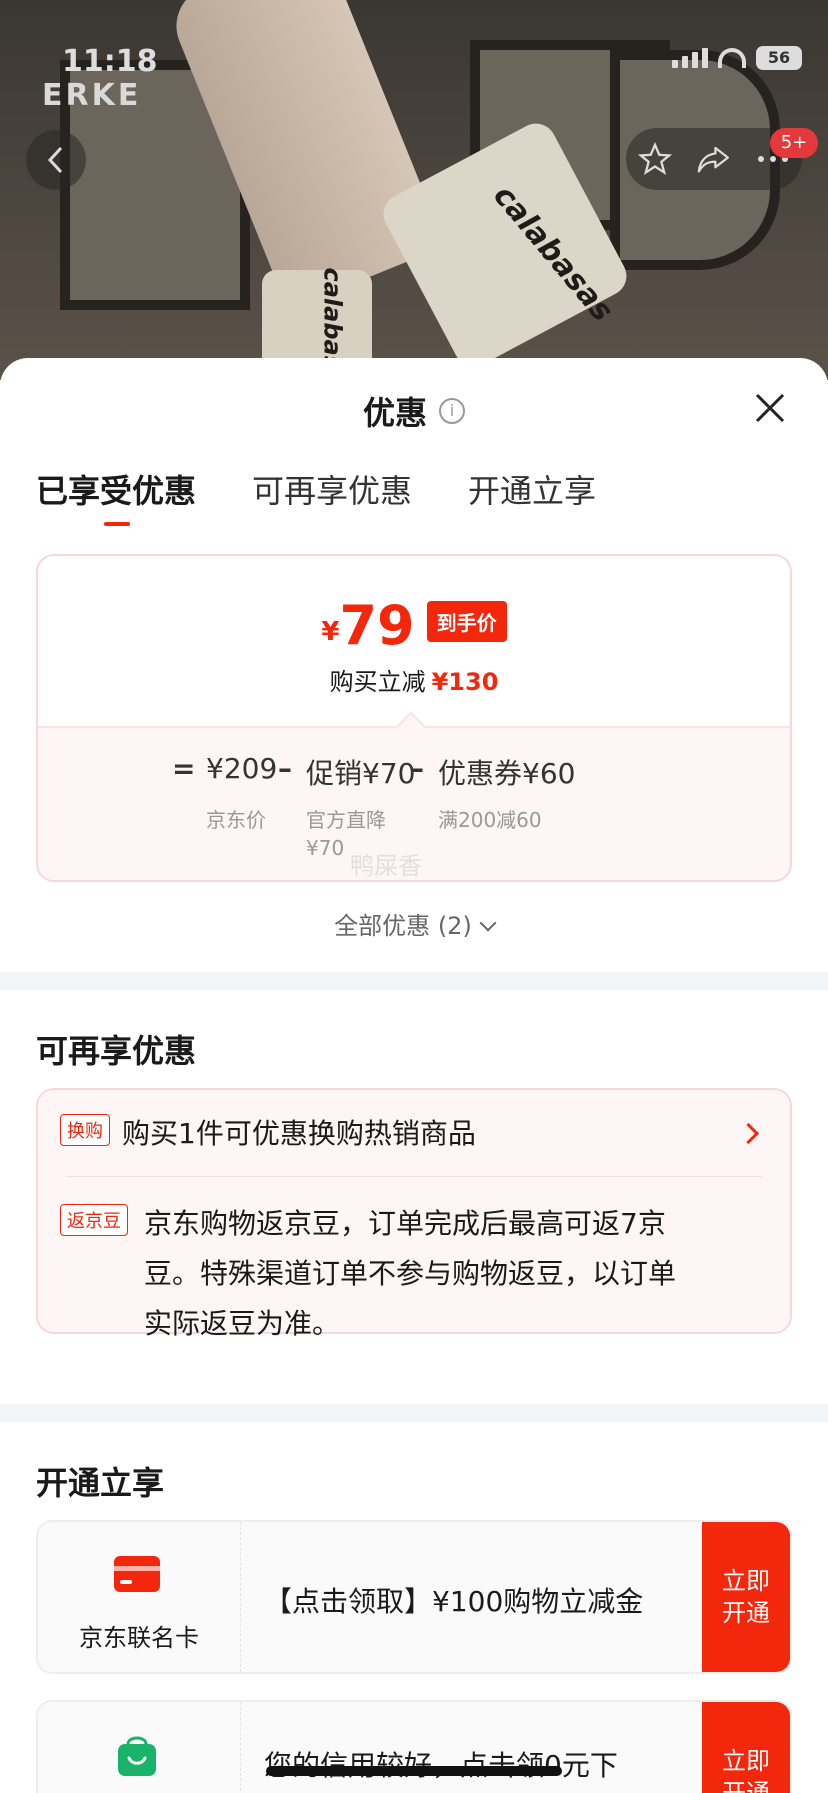 This screenshot has width=828, height=1793. What do you see at coordinates (732, 58) in the screenshot?
I see `wifi-icon` at bounding box center [732, 58].